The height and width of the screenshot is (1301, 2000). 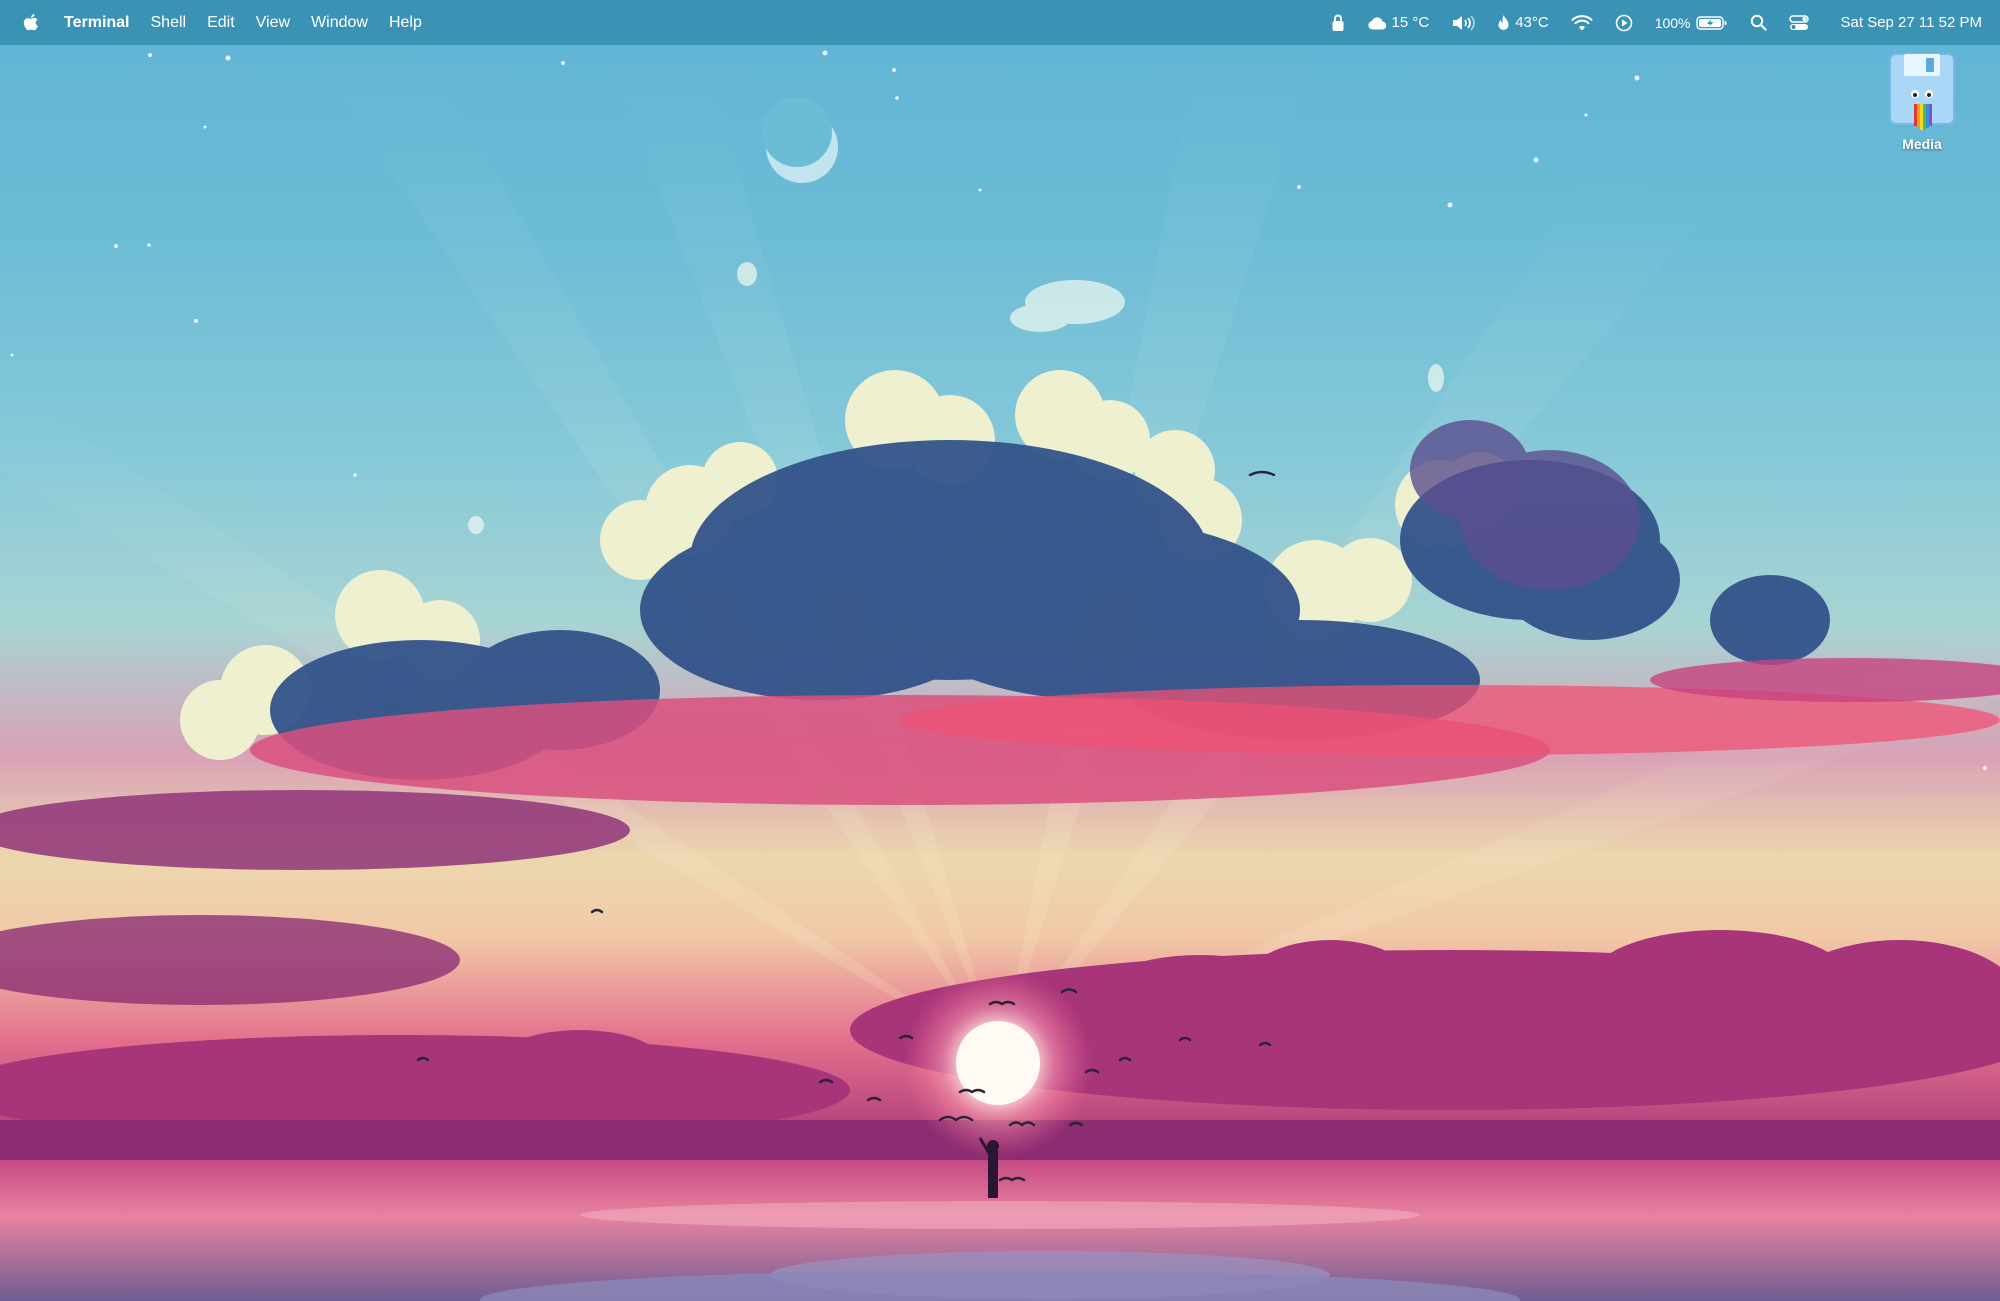 I want to click on play-circle-icon, so click(x=1624, y=23).